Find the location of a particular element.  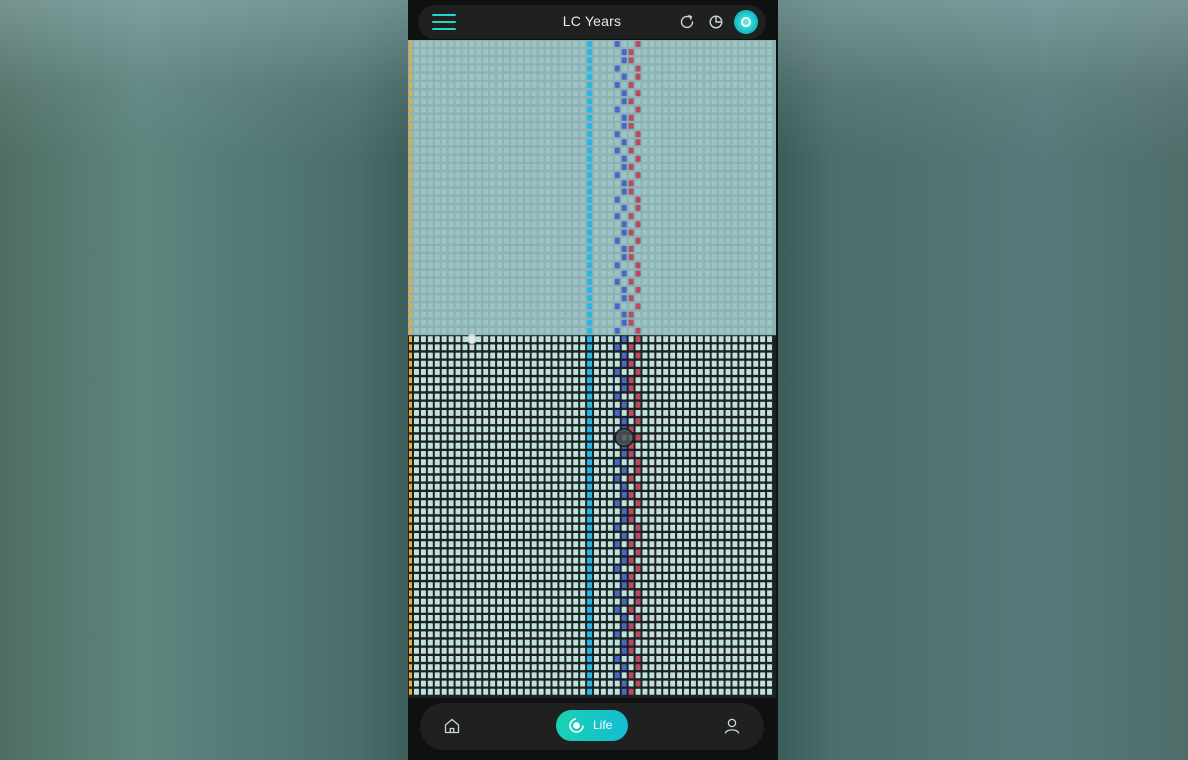

current-week-marker is located at coordinates (471, 339).